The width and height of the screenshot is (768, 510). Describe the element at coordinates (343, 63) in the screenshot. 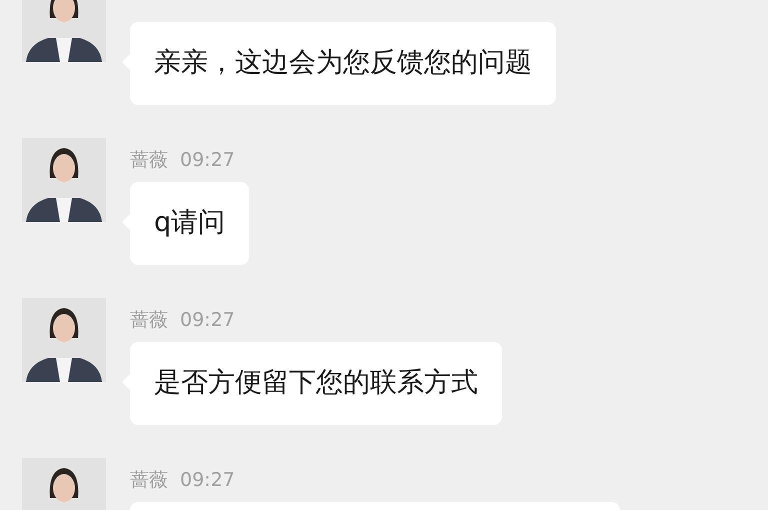

I see `message-text: 亲亲，这边会为您反馈您的问题` at that location.